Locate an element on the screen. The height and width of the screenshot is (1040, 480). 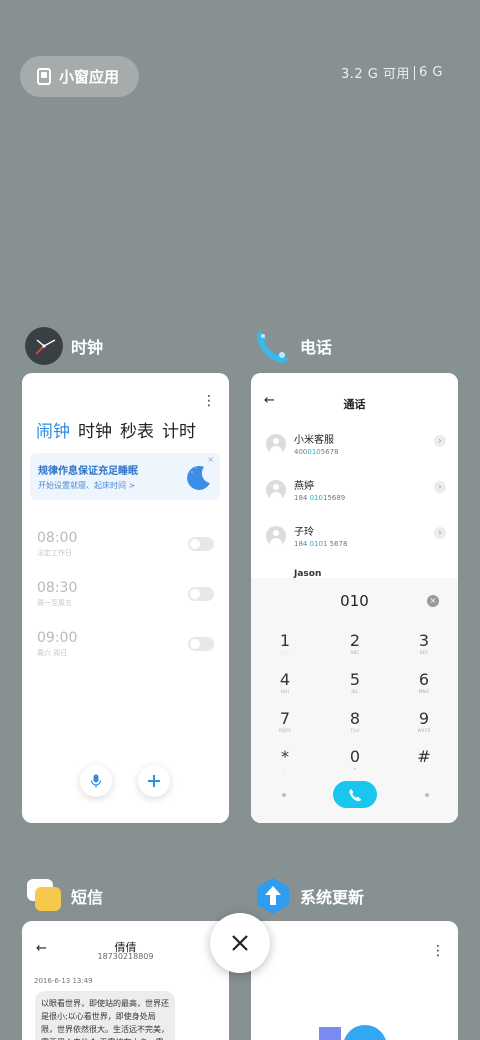
clock-more-icon: ⋮ is located at coordinates (209, 401).